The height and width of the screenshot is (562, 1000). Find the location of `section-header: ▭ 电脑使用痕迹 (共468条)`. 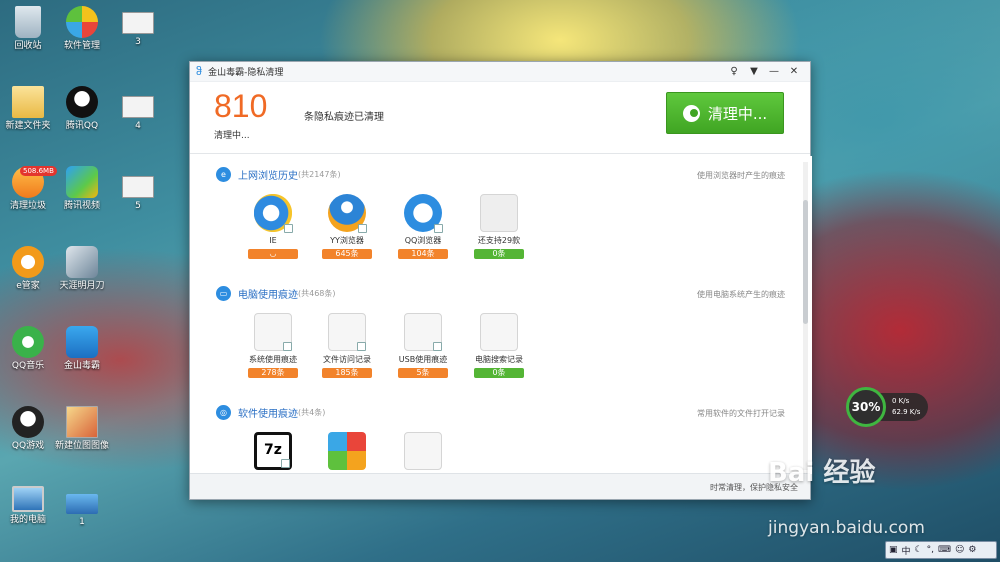

section-header: ▭ 电脑使用痕迹 (共468条) is located at coordinates (276, 293).